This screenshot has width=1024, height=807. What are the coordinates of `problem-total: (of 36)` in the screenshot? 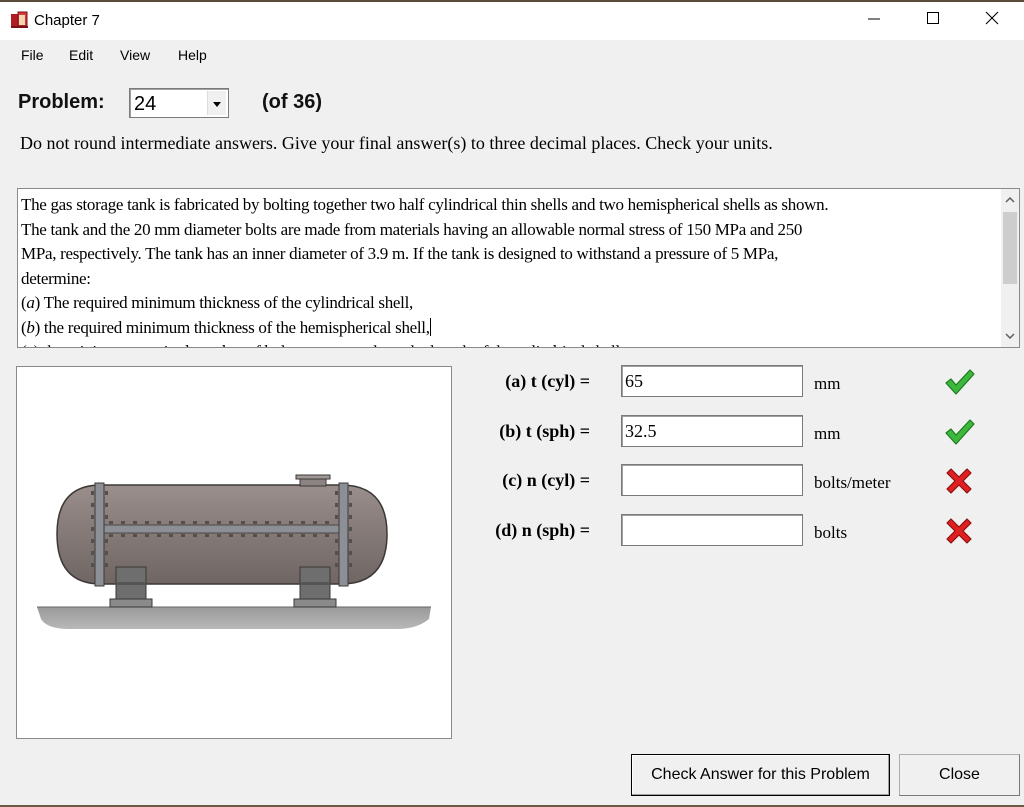 It's located at (292, 102).